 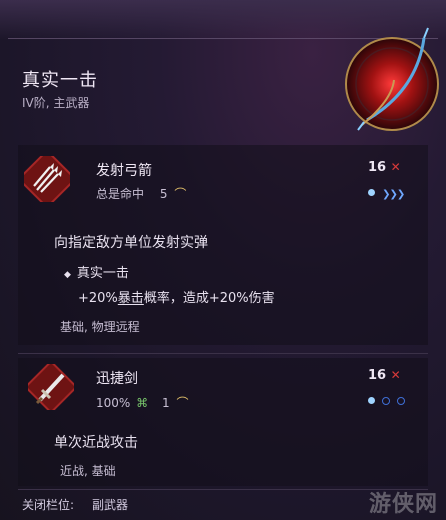 I want to click on passive-detail: +20%暴击概率，造成+20%伤害, so click(x=176, y=296).